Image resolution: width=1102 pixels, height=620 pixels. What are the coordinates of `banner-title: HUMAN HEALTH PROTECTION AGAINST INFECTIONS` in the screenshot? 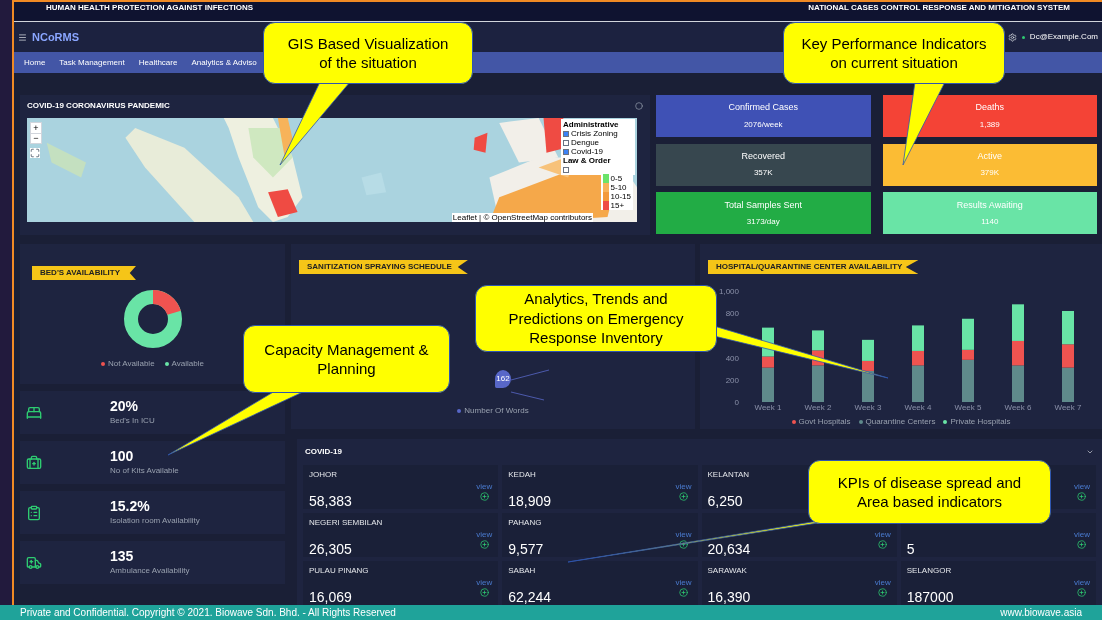 It's located at (150, 8).